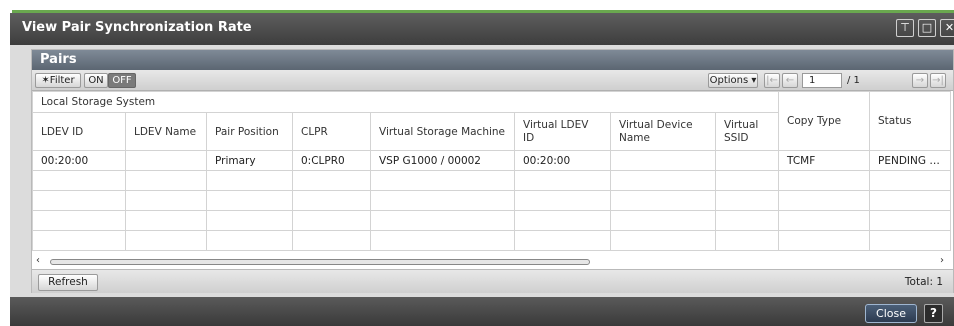 Image resolution: width=954 pixels, height=326 pixels. Describe the element at coordinates (933, 313) in the screenshot. I see `help-button: ?` at that location.